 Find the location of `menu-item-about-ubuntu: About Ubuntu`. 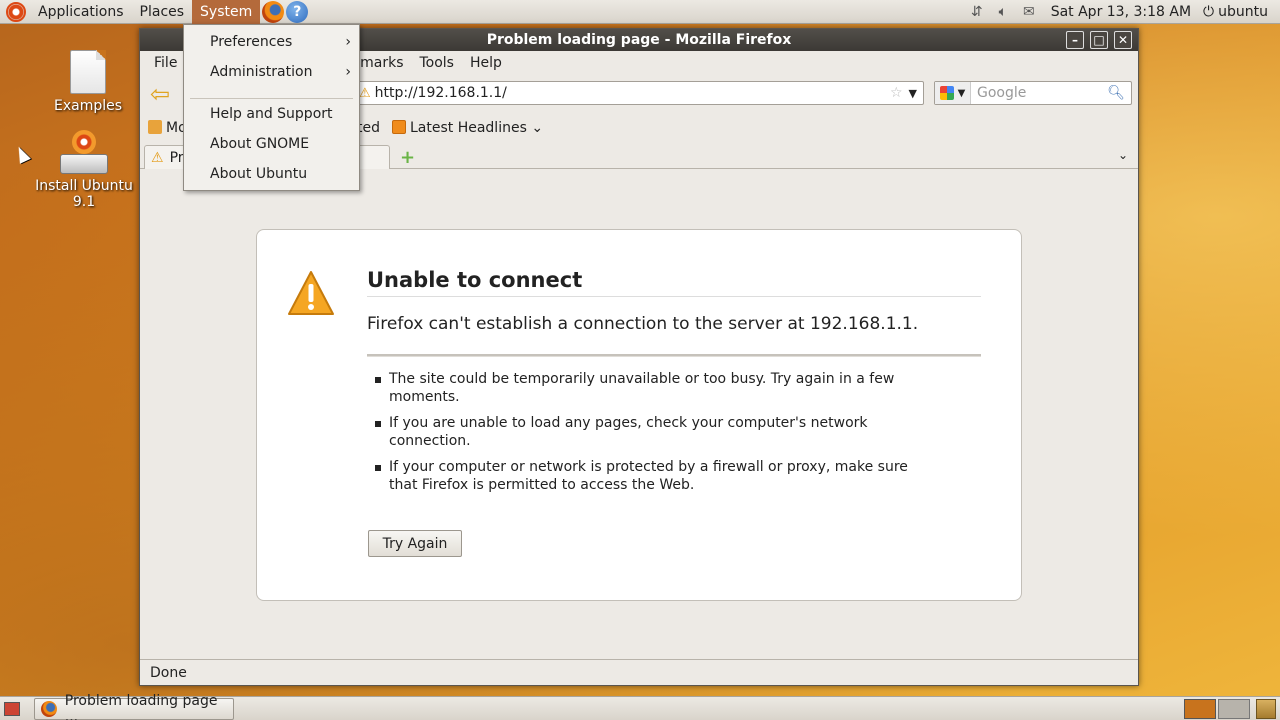

menu-item-about-ubuntu: About Ubuntu is located at coordinates (271, 174).